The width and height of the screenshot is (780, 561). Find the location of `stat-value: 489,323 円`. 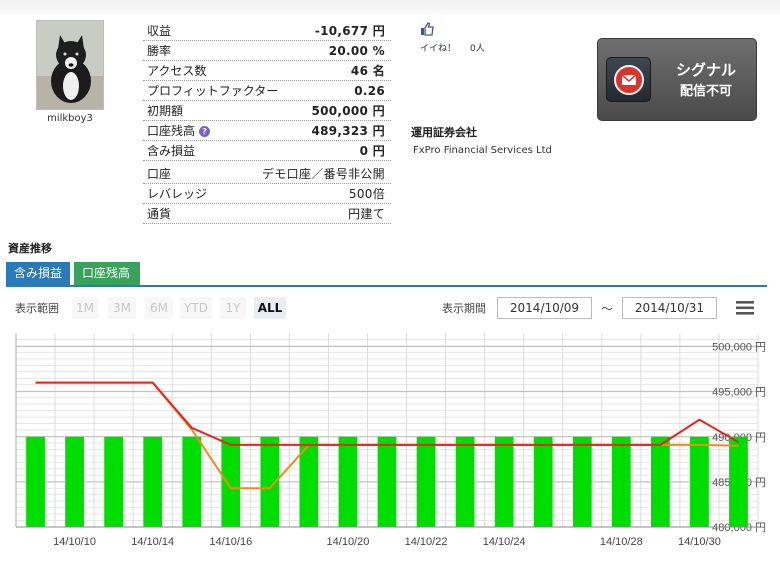

stat-value: 489,323 円 is located at coordinates (348, 131).